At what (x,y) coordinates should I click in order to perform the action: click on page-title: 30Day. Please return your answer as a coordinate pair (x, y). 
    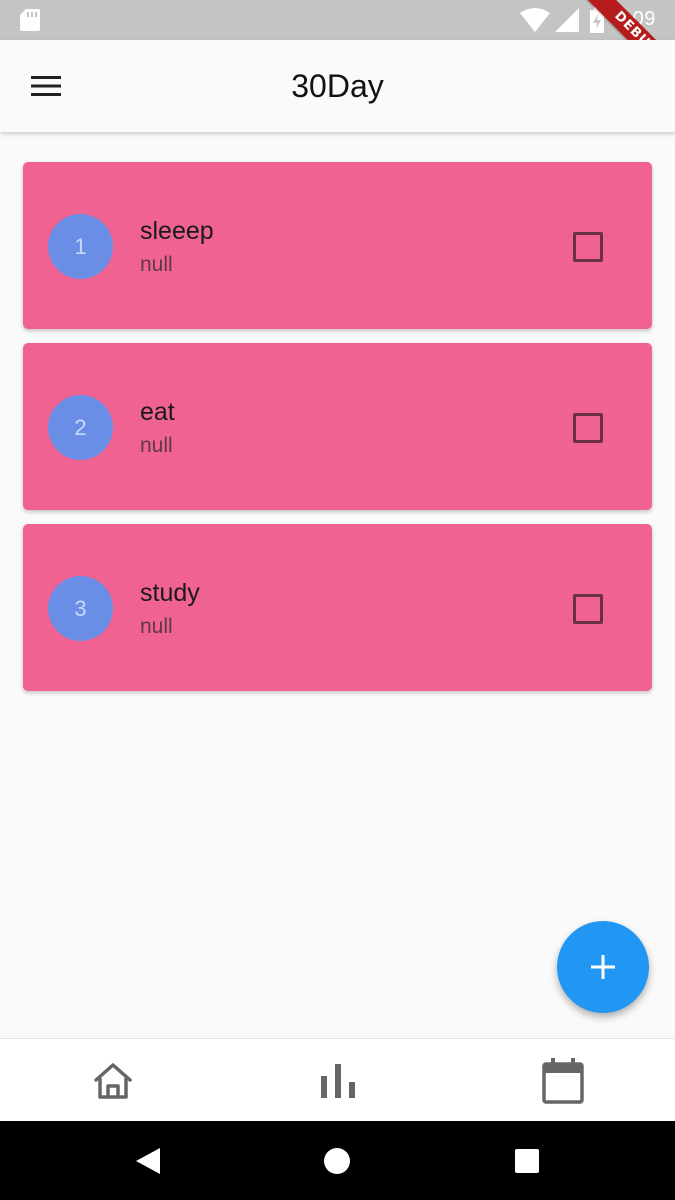
    Looking at the image, I should click on (337, 86).